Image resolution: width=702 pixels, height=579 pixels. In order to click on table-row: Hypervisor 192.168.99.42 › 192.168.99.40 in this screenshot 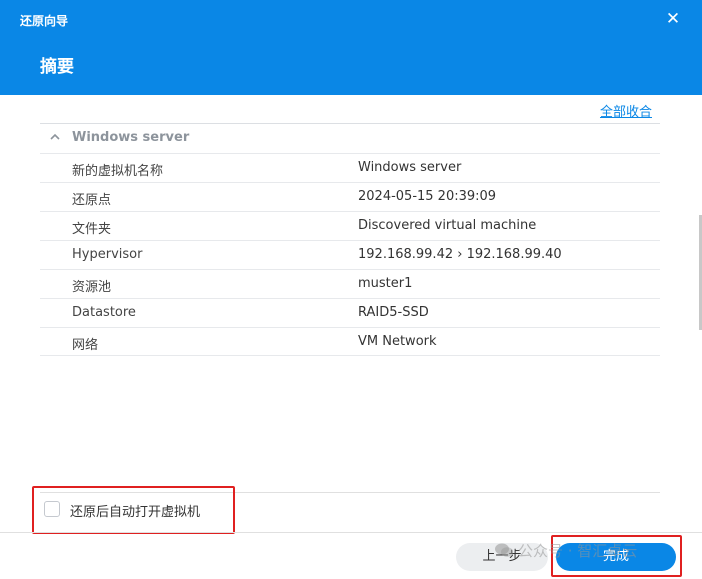, I will do `click(350, 254)`.